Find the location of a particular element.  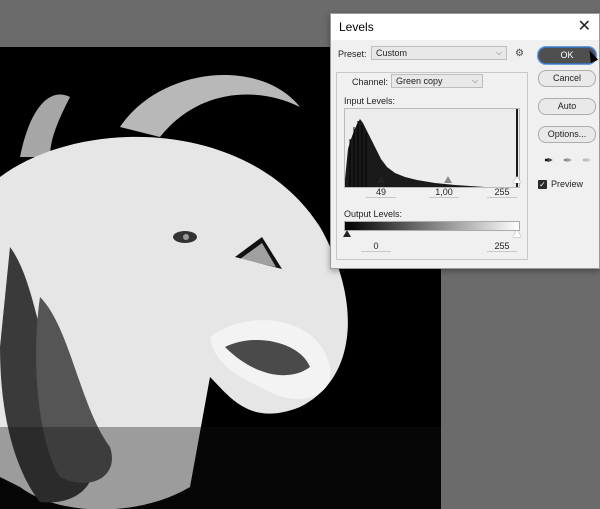

input-levels-label: Input Levels: is located at coordinates (370, 101).